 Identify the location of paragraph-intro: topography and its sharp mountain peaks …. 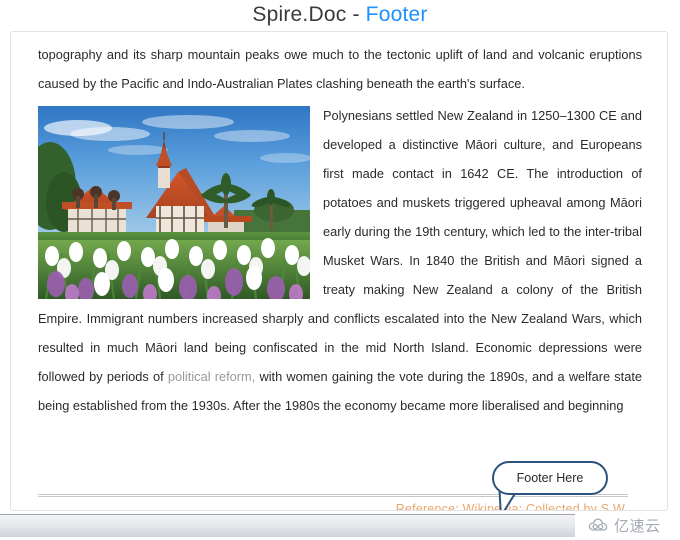
(340, 69).